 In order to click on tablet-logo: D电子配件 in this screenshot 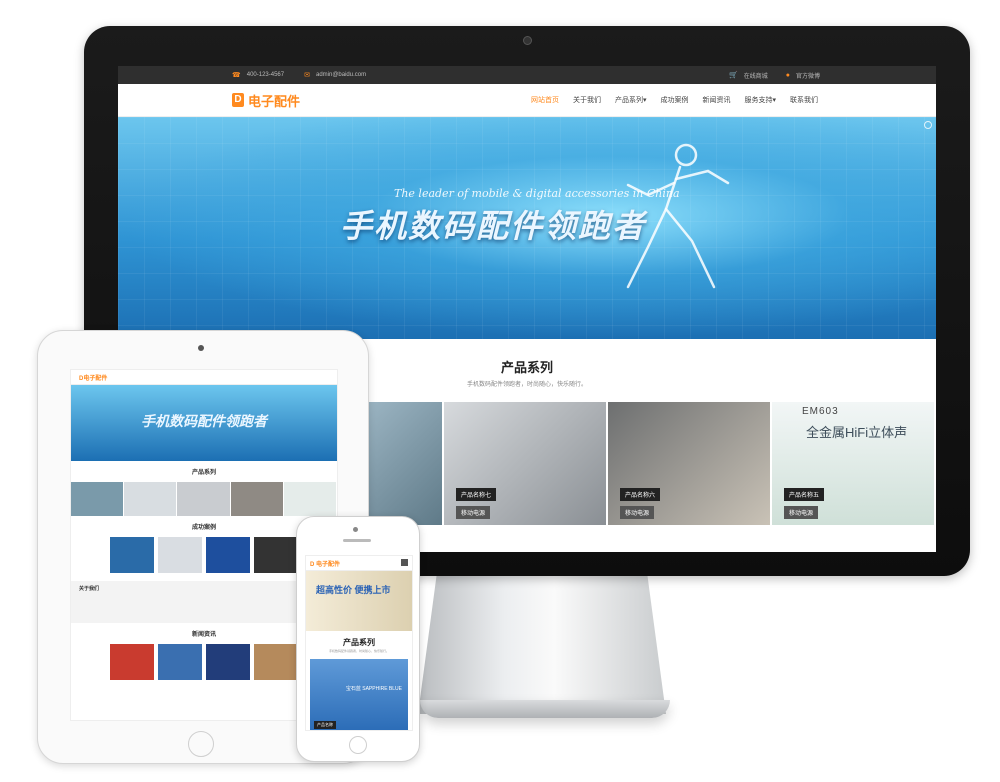, I will do `click(204, 377)`.